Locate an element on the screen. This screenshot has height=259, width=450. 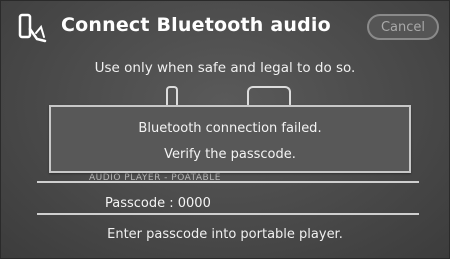
page-title: Connect Bluetooth audio is located at coordinates (196, 25).